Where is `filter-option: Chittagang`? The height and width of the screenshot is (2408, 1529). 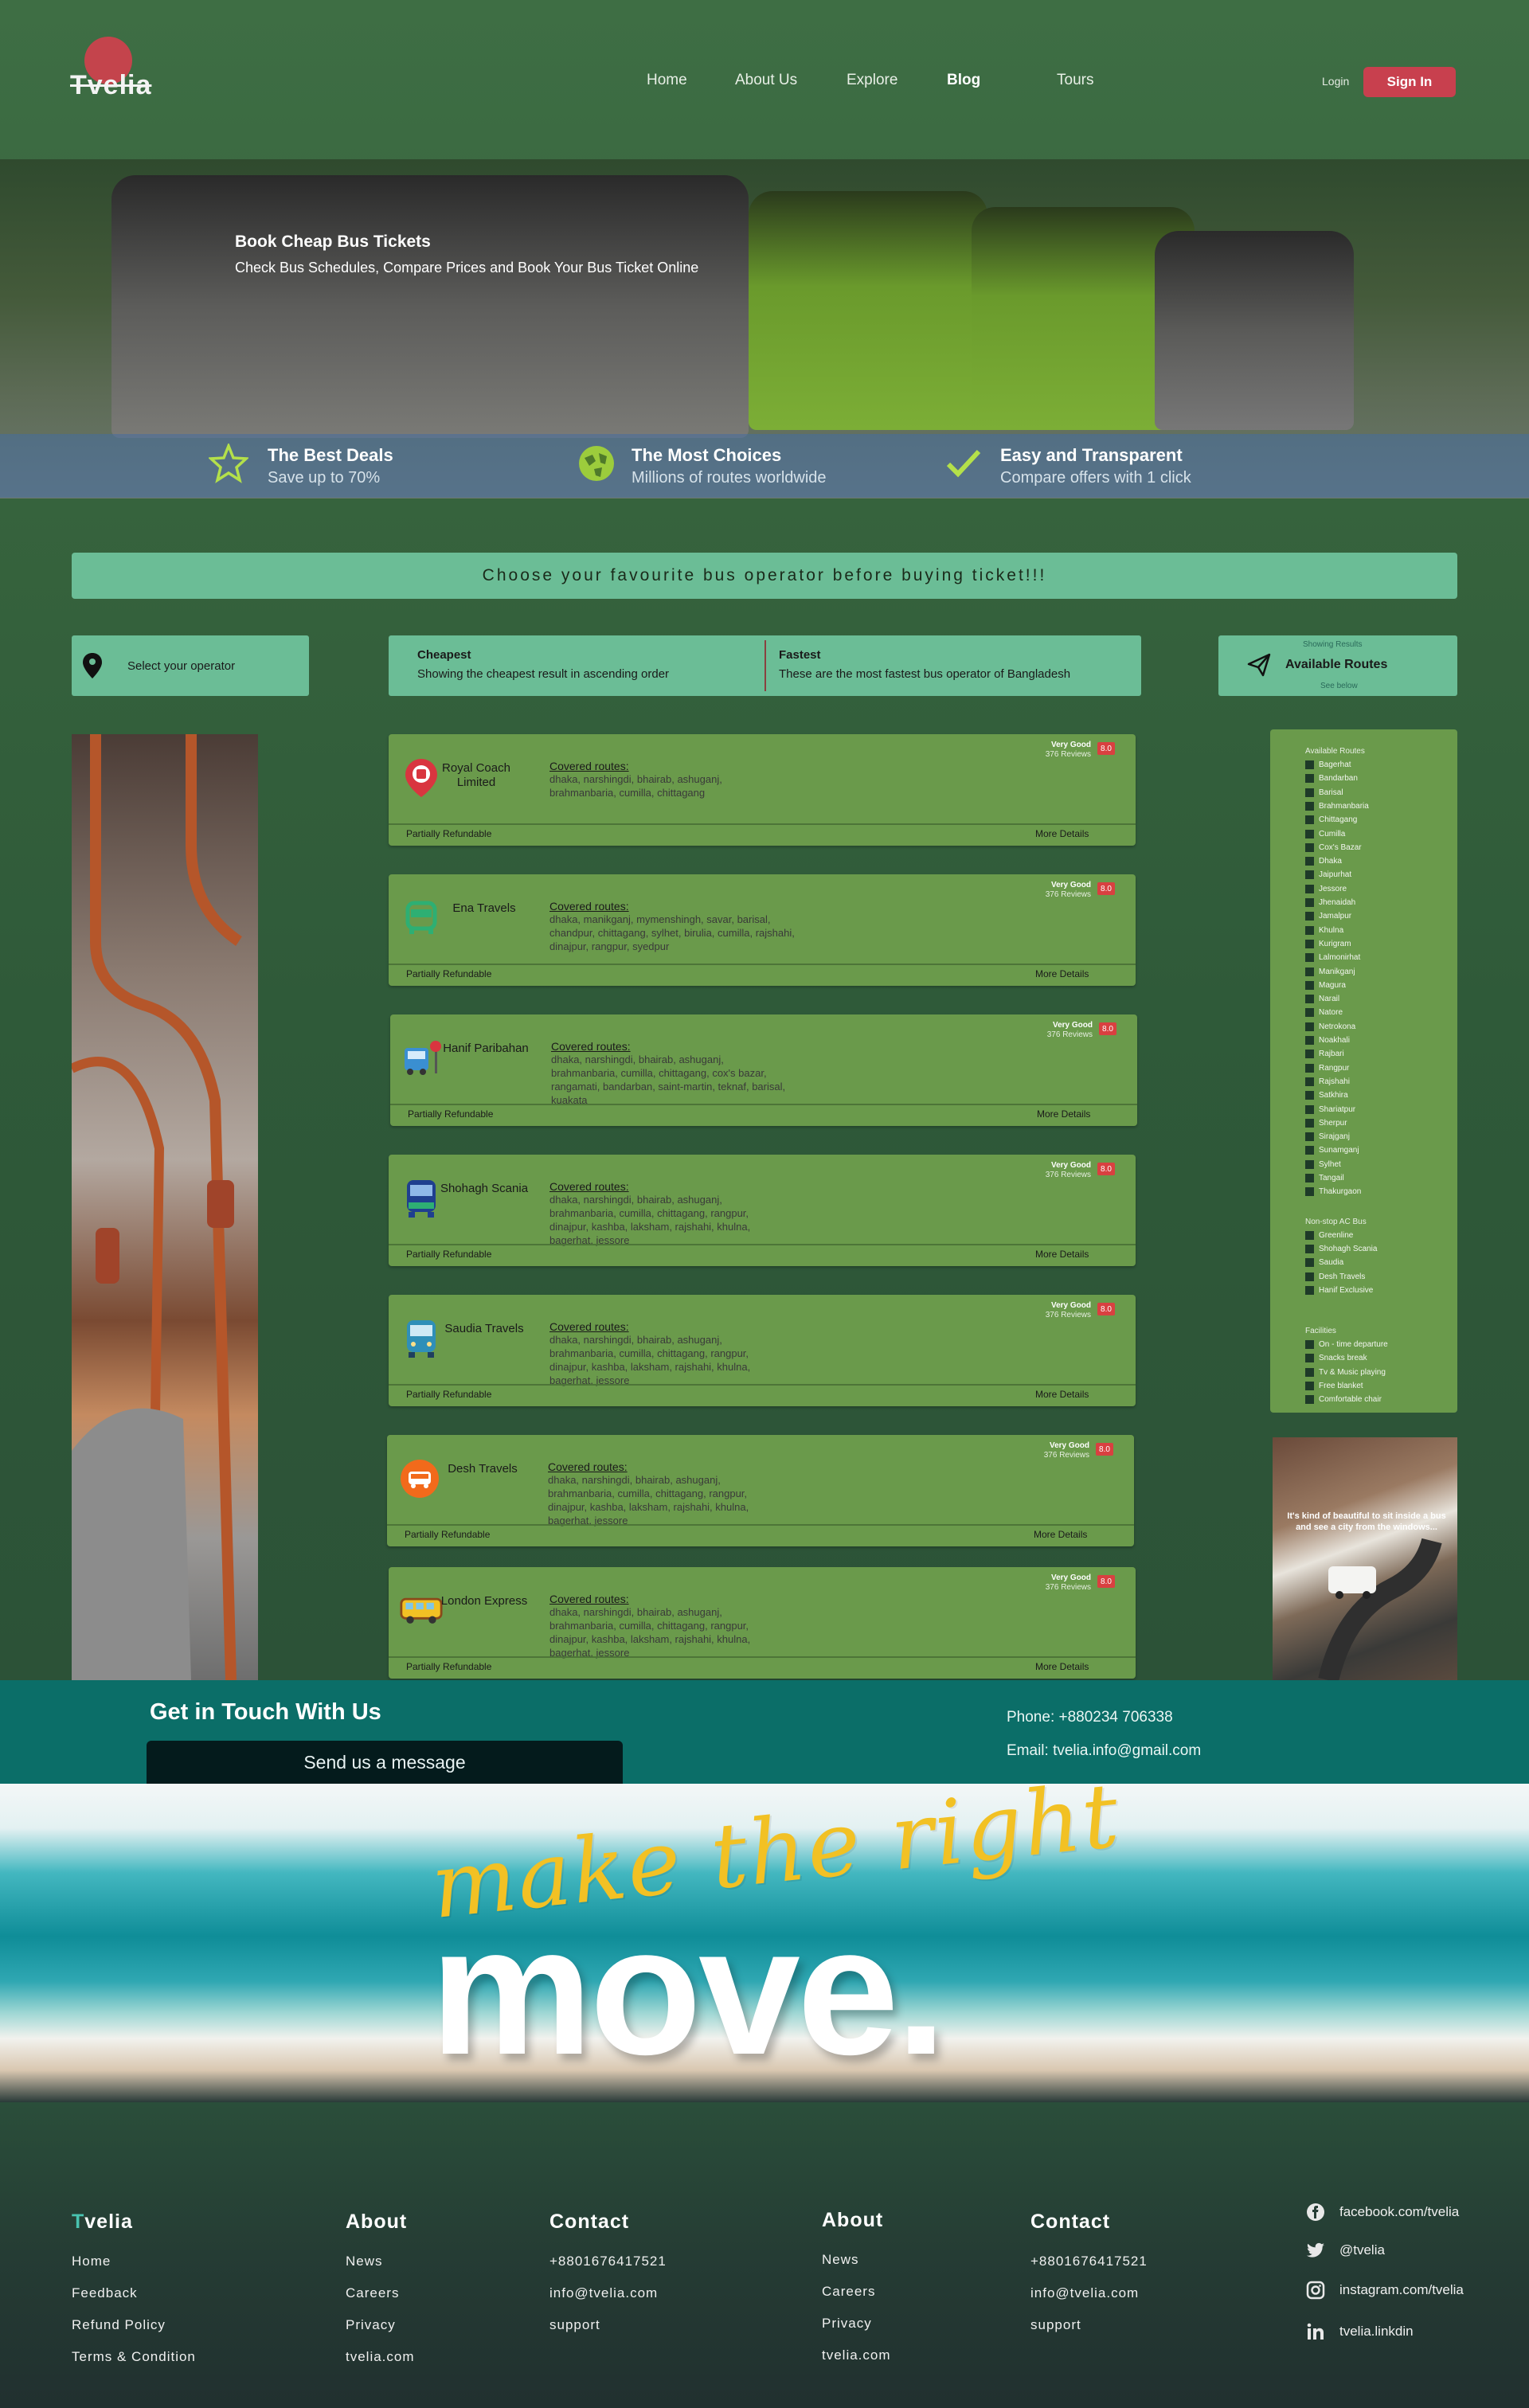 filter-option: Chittagang is located at coordinates (1331, 820).